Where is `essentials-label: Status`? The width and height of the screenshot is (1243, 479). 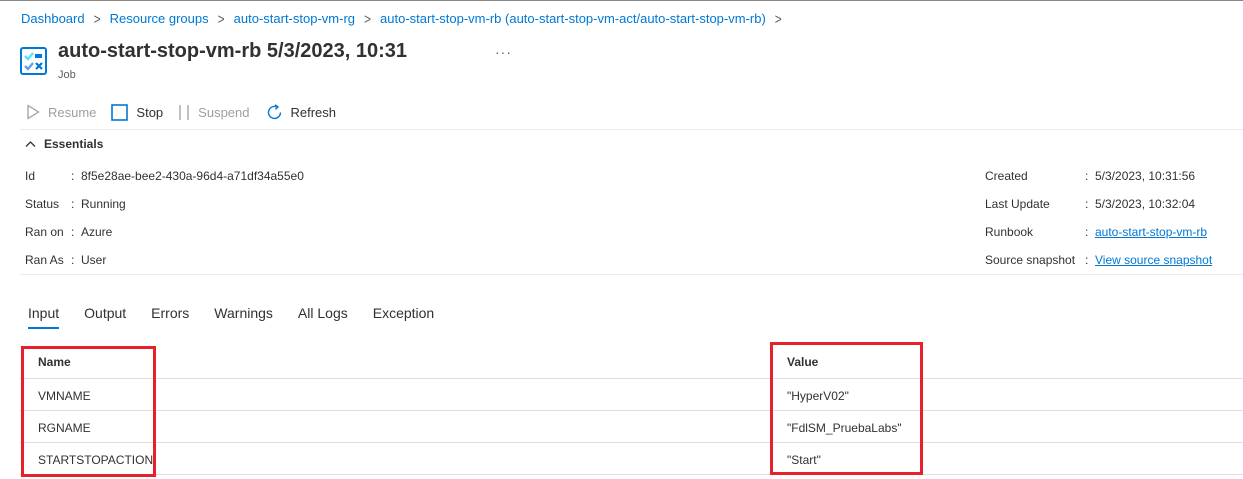
essentials-label: Status is located at coordinates (42, 204).